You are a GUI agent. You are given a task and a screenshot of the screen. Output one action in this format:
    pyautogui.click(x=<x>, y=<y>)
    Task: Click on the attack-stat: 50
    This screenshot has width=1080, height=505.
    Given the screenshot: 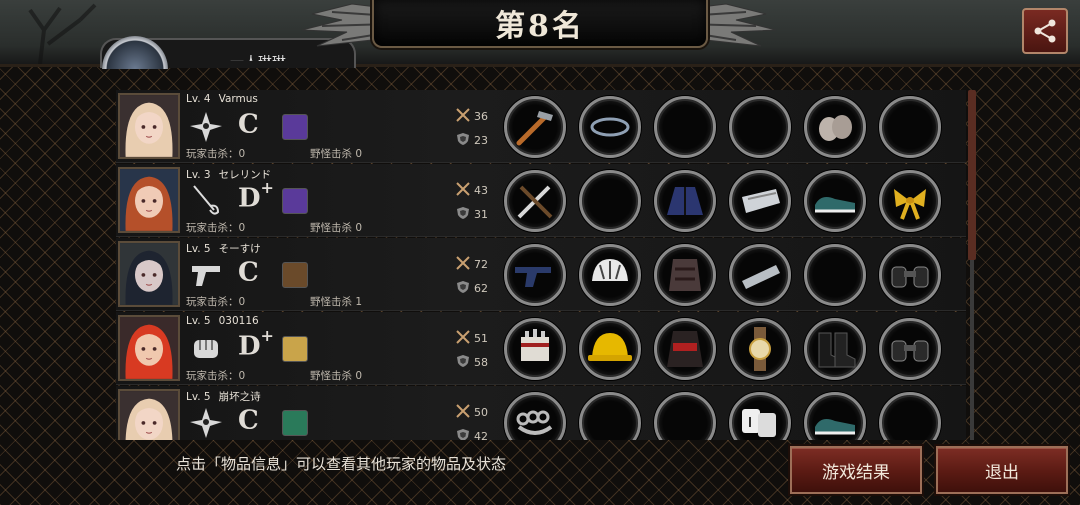 What is the action you would take?
    pyautogui.click(x=472, y=412)
    